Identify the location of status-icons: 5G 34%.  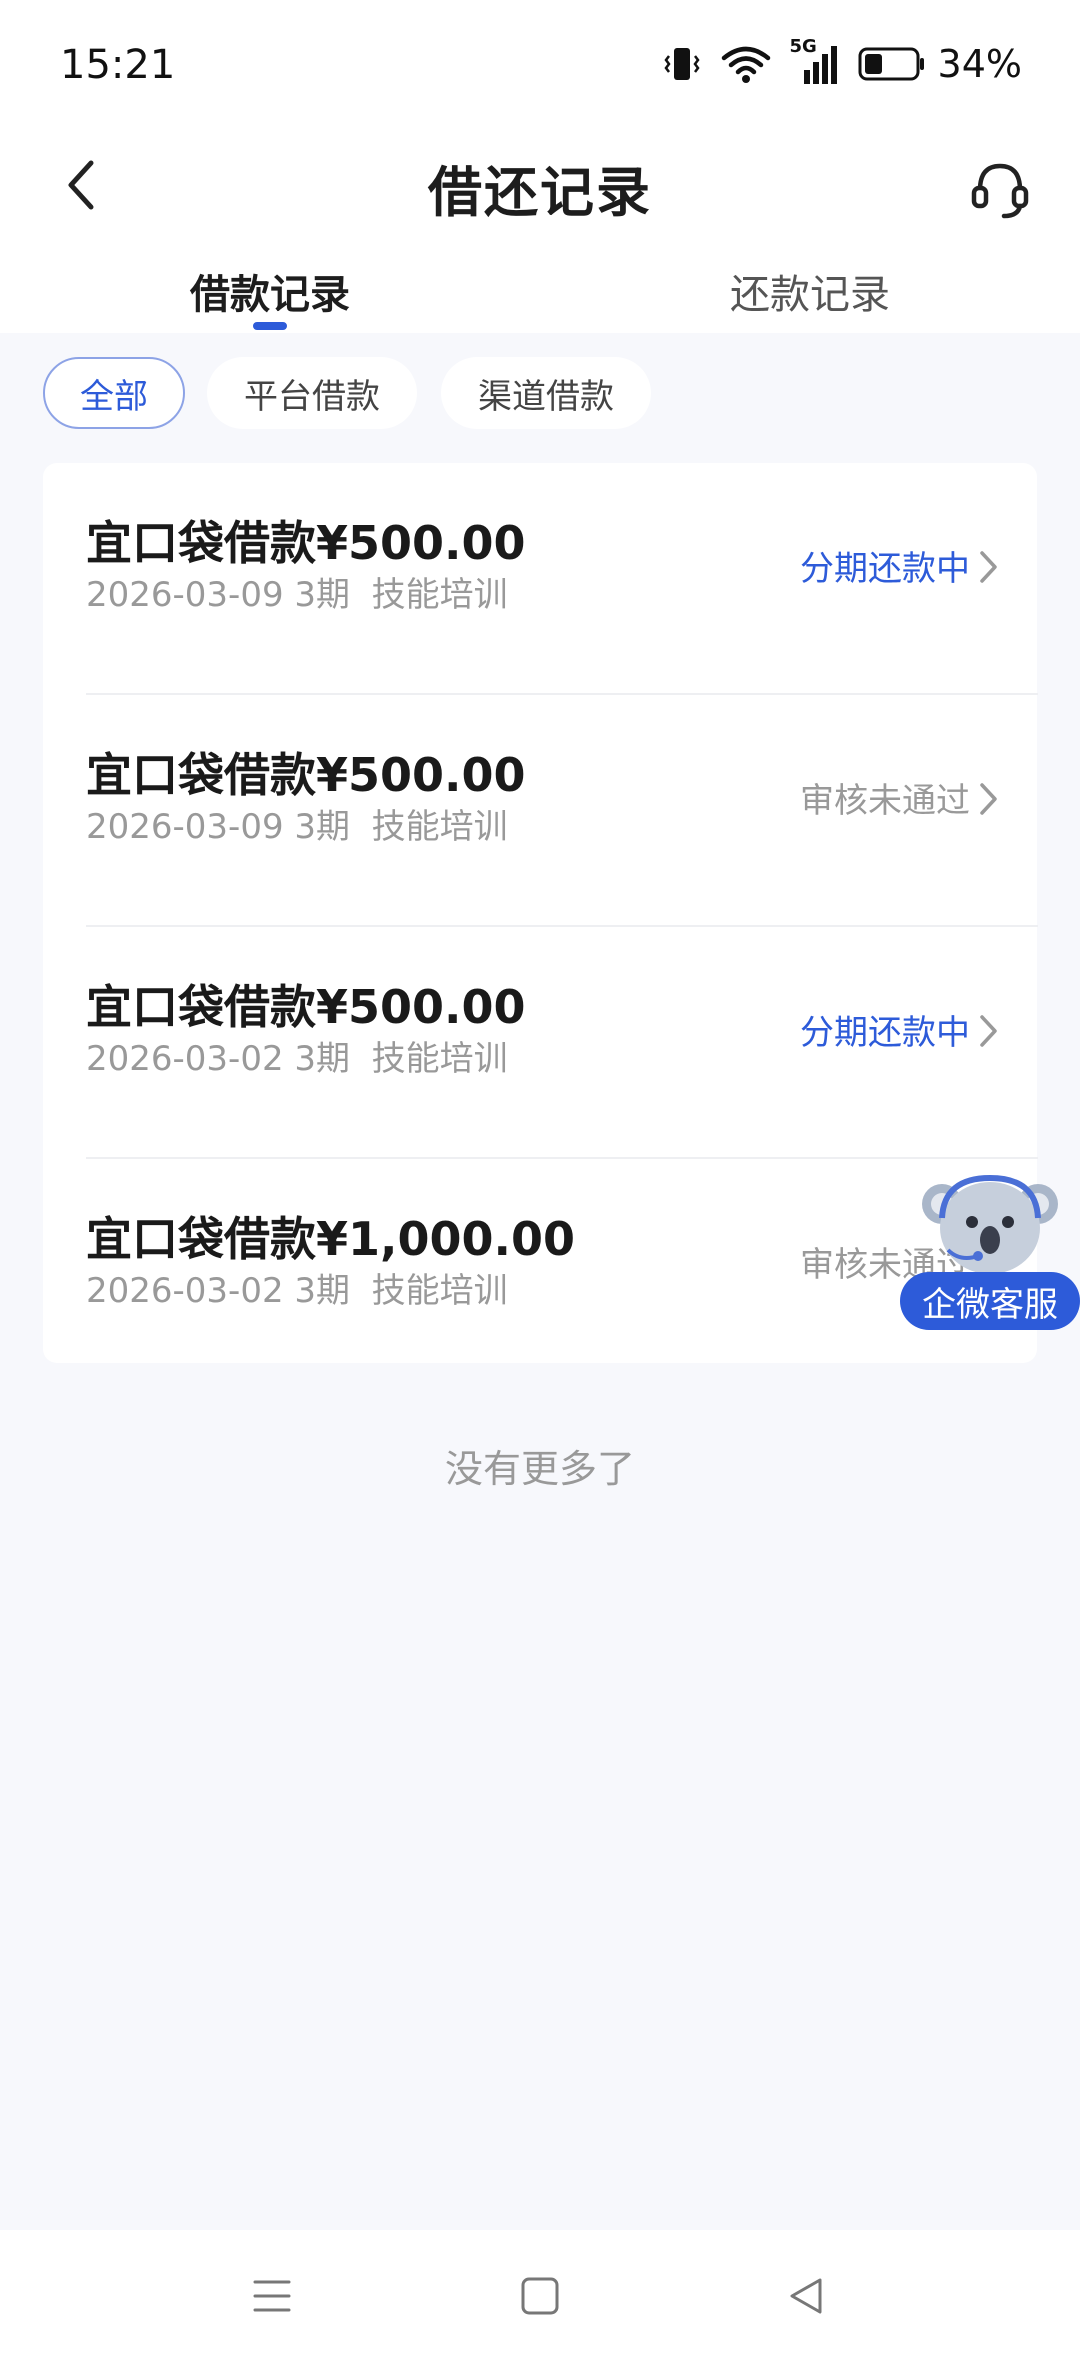
(842, 62).